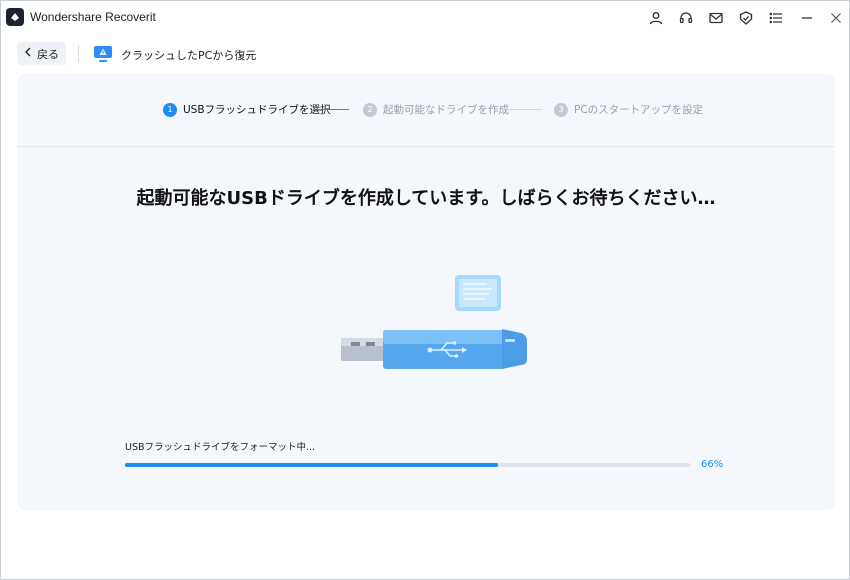 The height and width of the screenshot is (580, 850). What do you see at coordinates (426, 146) in the screenshot?
I see `stepper-divider` at bounding box center [426, 146].